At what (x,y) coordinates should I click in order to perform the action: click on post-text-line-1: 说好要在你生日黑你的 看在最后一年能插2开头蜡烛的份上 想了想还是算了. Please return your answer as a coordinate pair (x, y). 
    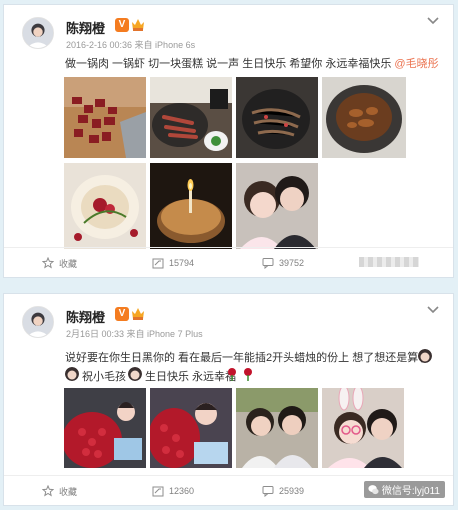
    Looking at the image, I should click on (247, 357).